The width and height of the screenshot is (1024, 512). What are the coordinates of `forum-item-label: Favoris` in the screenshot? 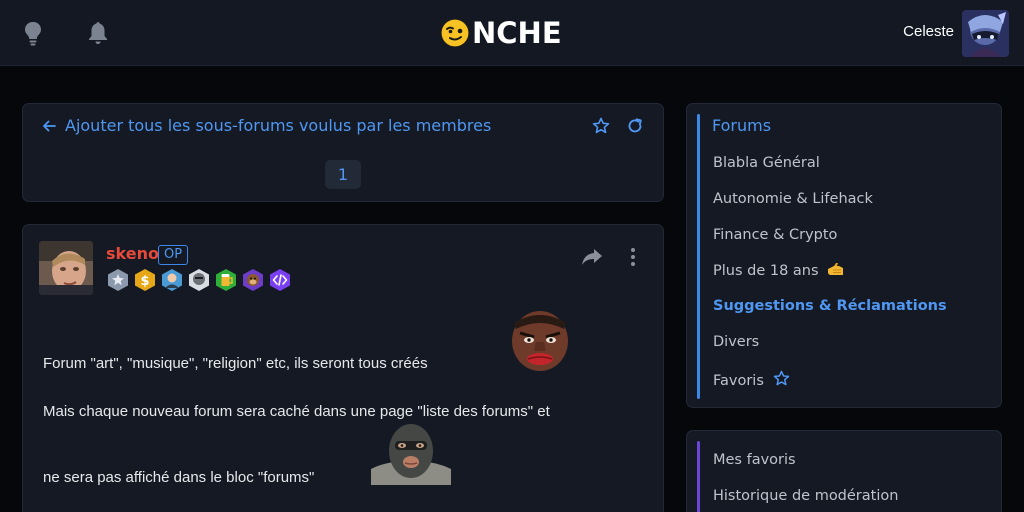 It's located at (738, 381).